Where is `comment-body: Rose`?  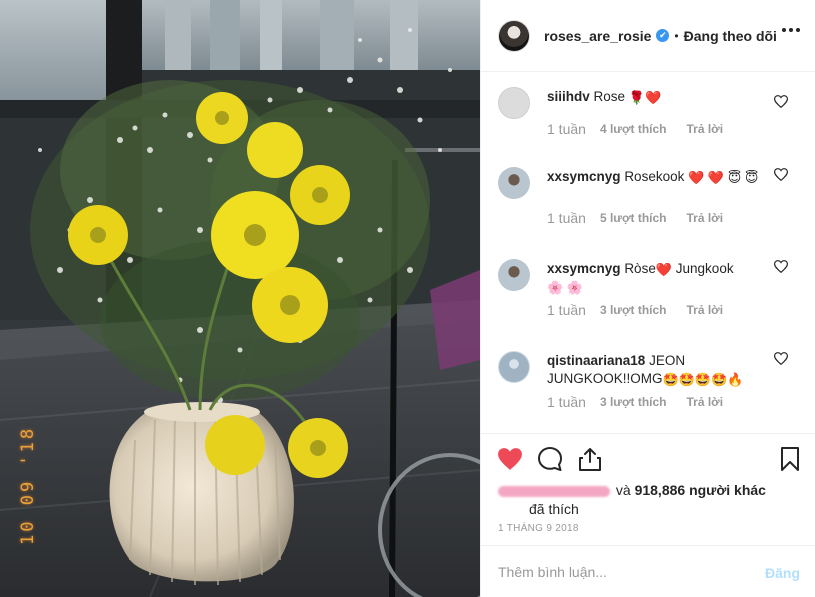
comment-body: Rose is located at coordinates (609, 96).